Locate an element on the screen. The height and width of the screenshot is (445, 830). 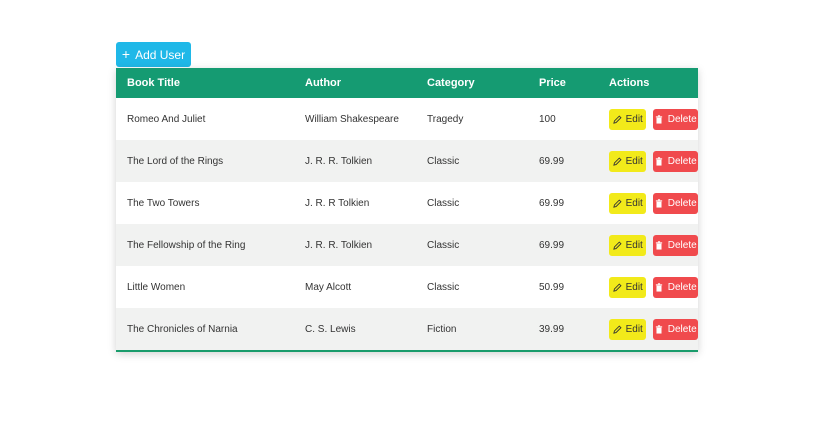
cell-price: 50.99 is located at coordinates (552, 287).